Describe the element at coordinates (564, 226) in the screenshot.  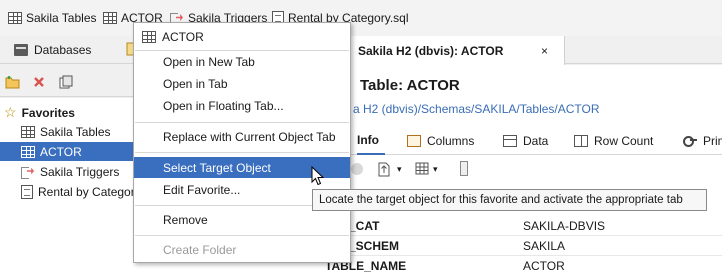
I see `property-value: SAKILA-DBVIS` at that location.